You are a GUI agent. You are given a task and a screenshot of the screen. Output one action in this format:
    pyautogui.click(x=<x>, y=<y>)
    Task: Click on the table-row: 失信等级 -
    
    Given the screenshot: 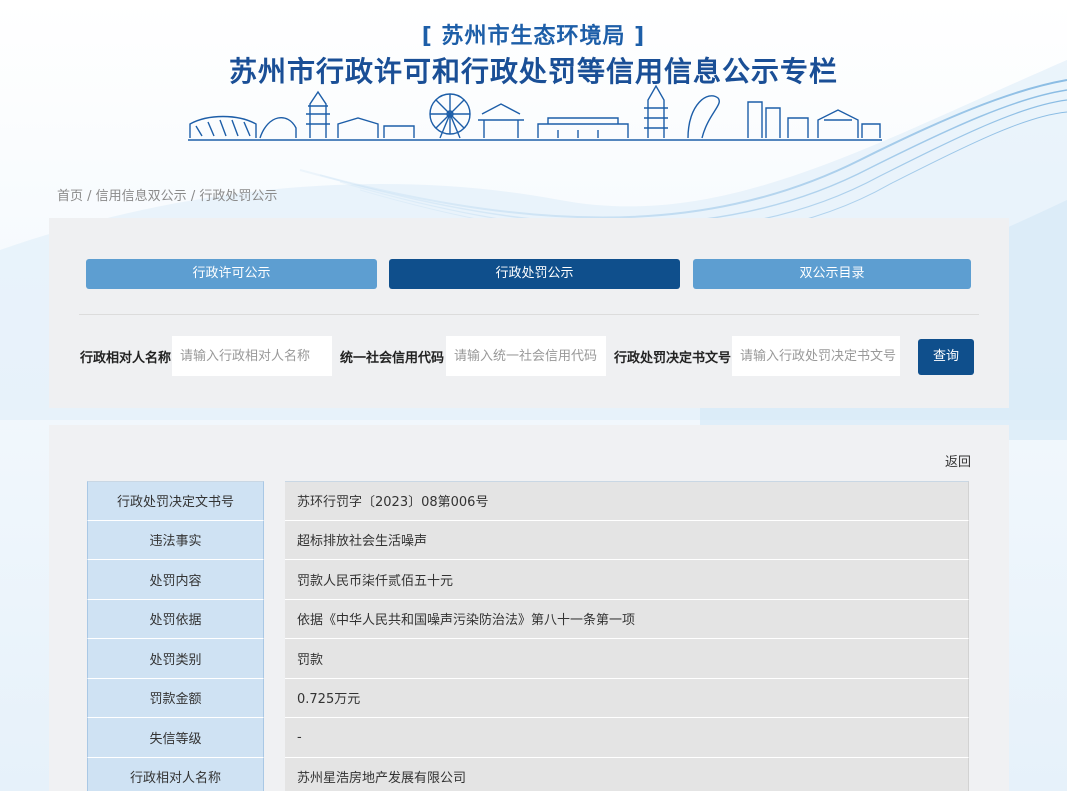 What is the action you would take?
    pyautogui.click(x=528, y=738)
    